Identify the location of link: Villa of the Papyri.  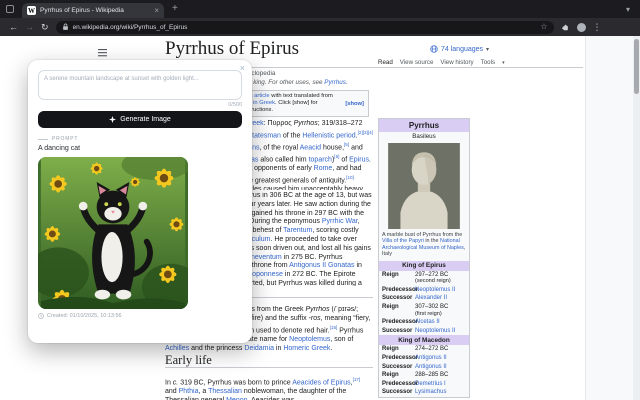
(403, 241).